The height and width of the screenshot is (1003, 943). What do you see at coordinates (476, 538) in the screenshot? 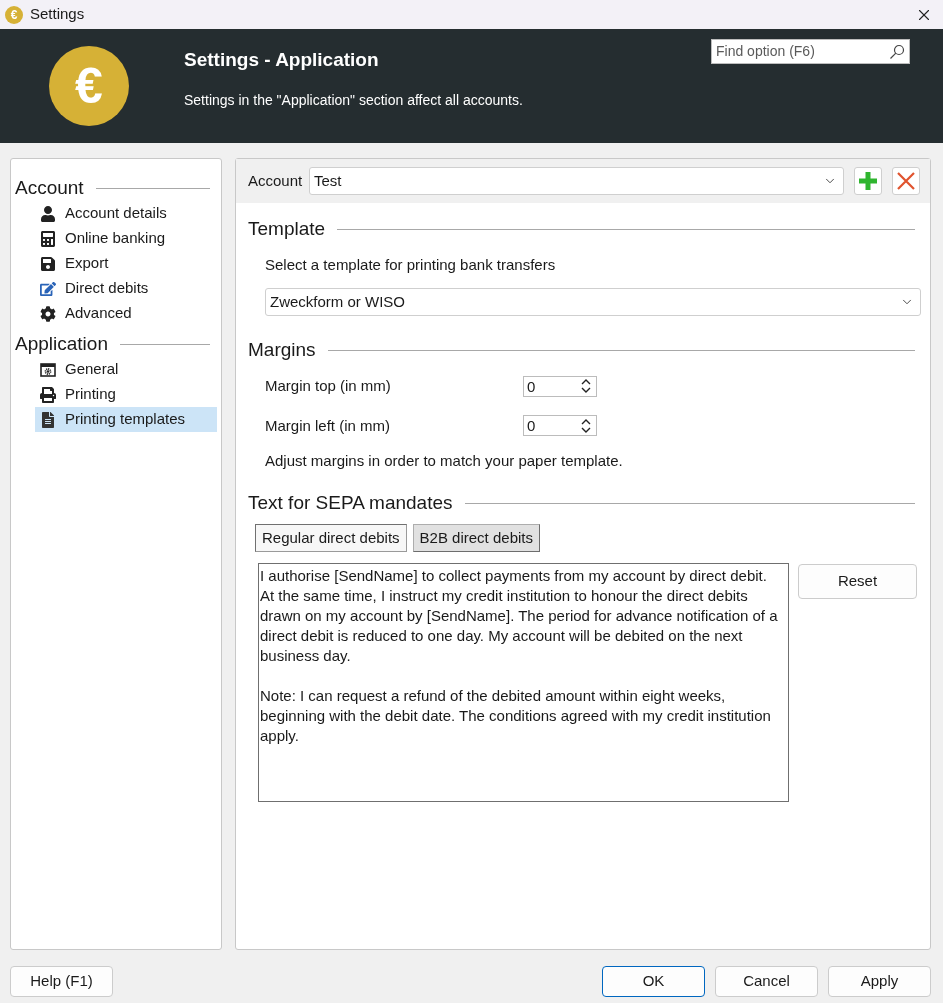
I see `mandate-tab: B2B direct debits` at bounding box center [476, 538].